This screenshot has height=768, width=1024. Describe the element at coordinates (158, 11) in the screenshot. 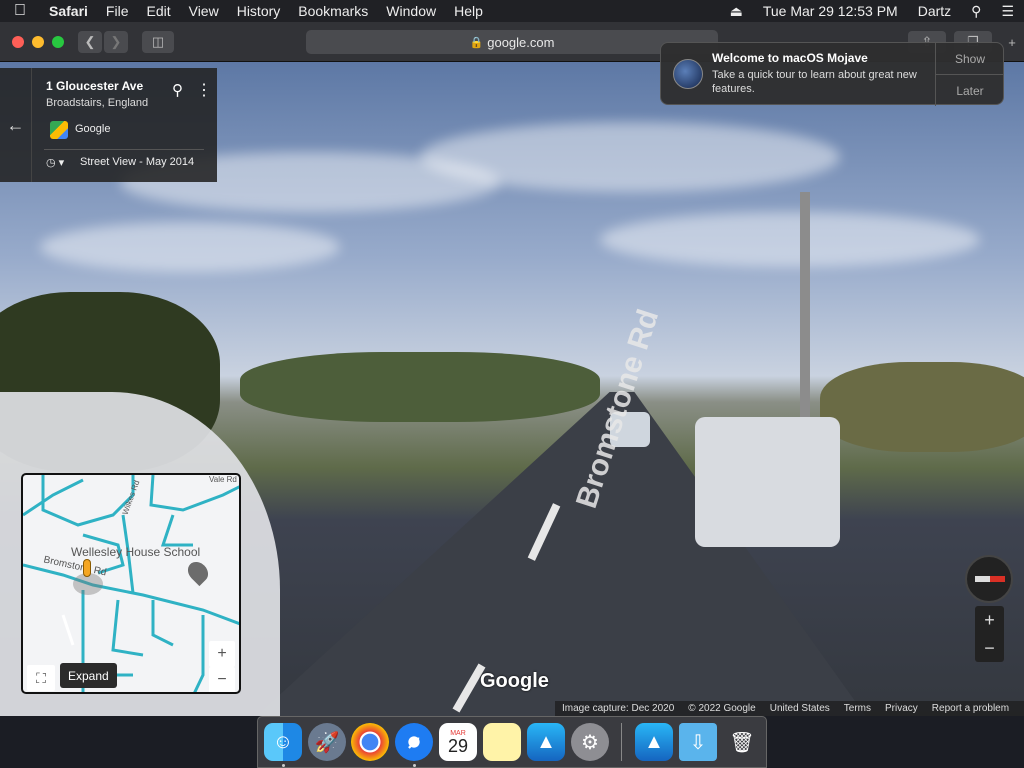

I see `menu-edit: Edit` at that location.